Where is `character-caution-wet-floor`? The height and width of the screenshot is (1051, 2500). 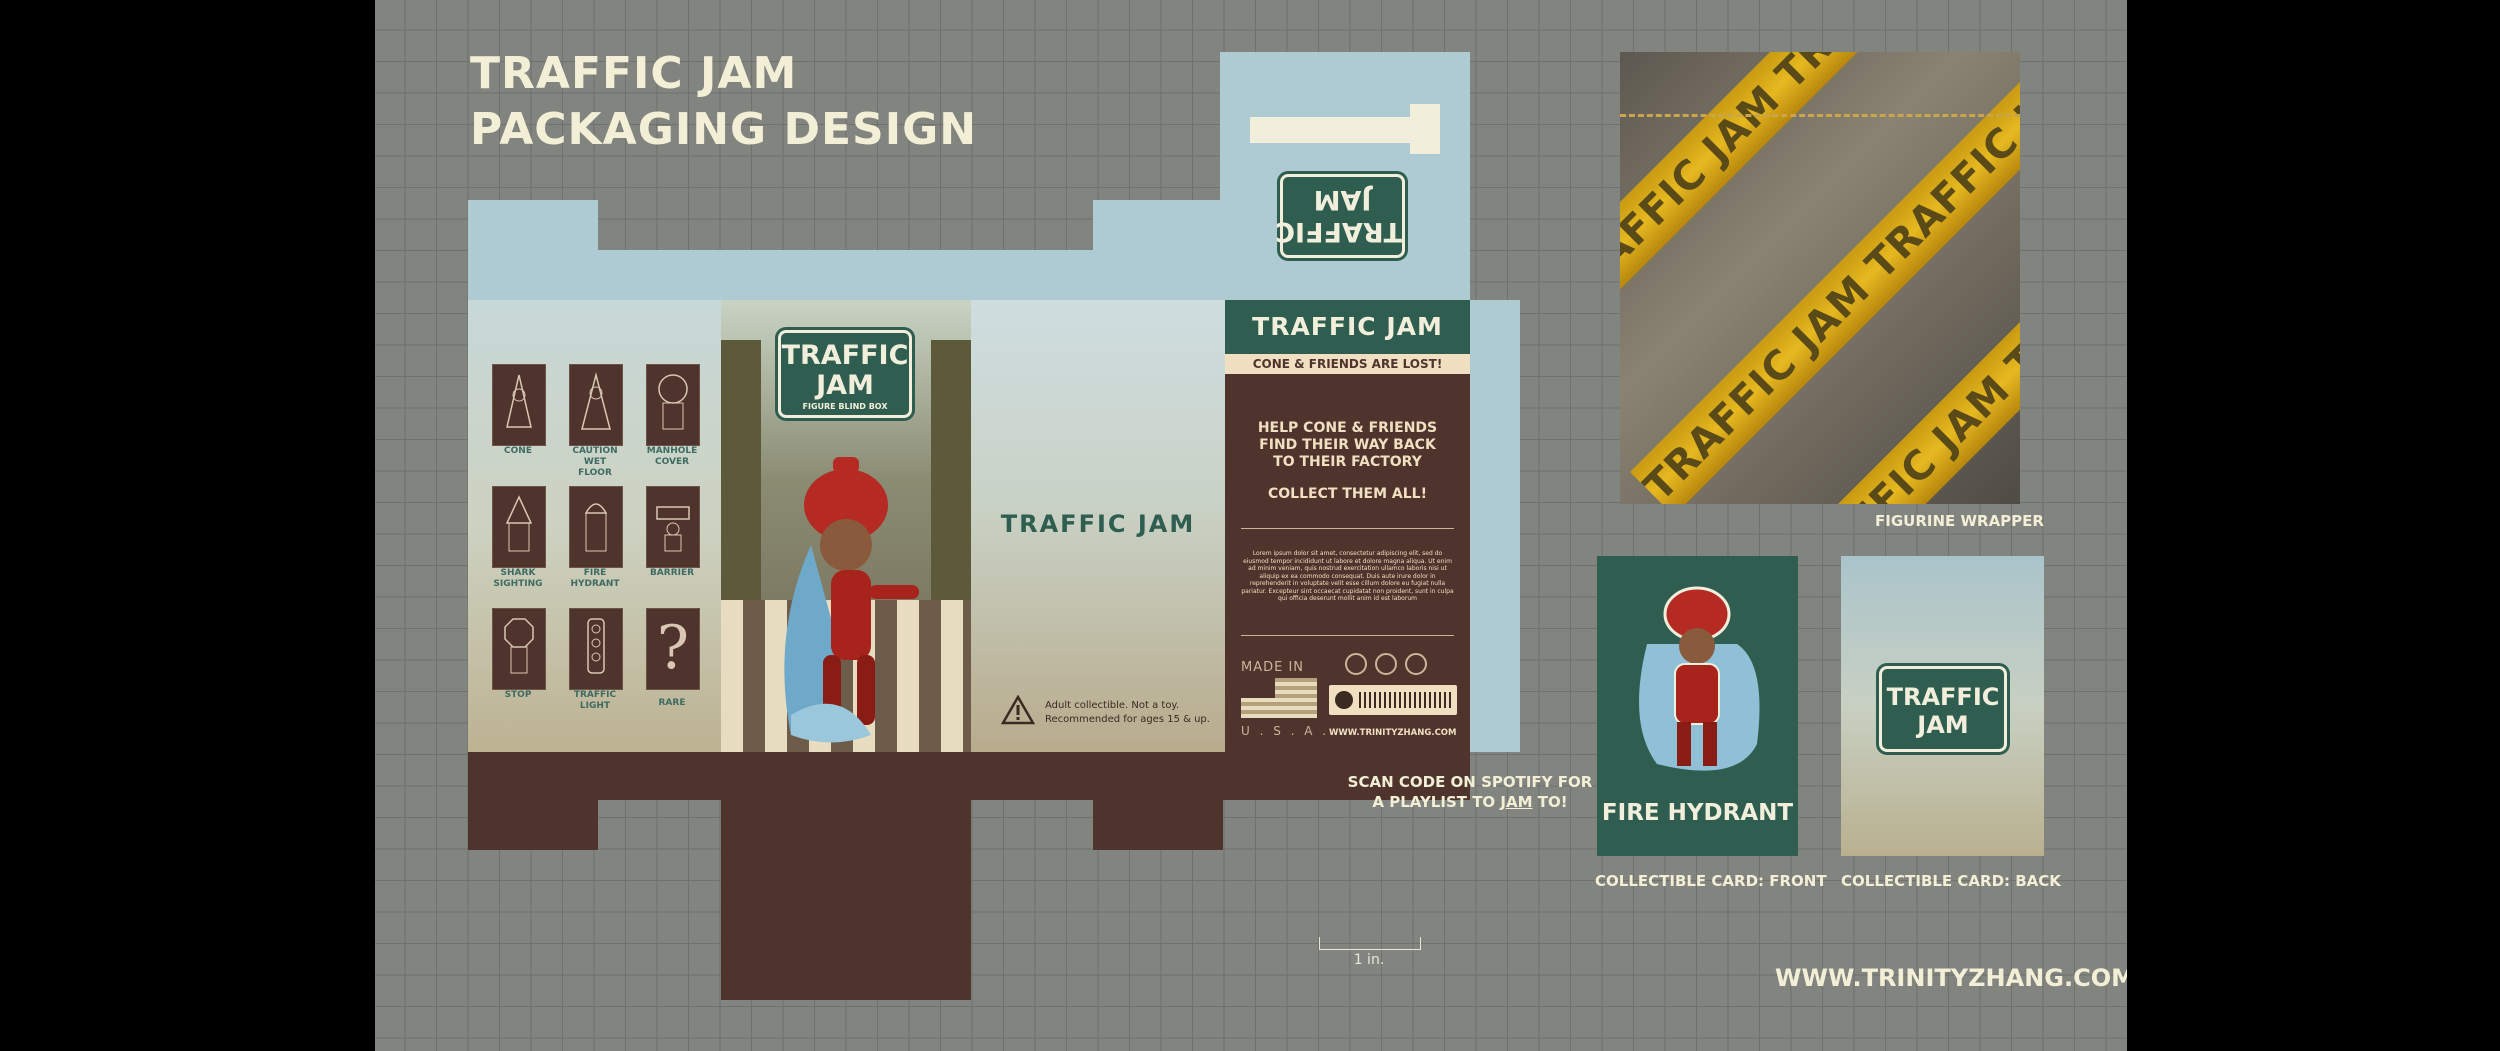 character-caution-wet-floor is located at coordinates (596, 405).